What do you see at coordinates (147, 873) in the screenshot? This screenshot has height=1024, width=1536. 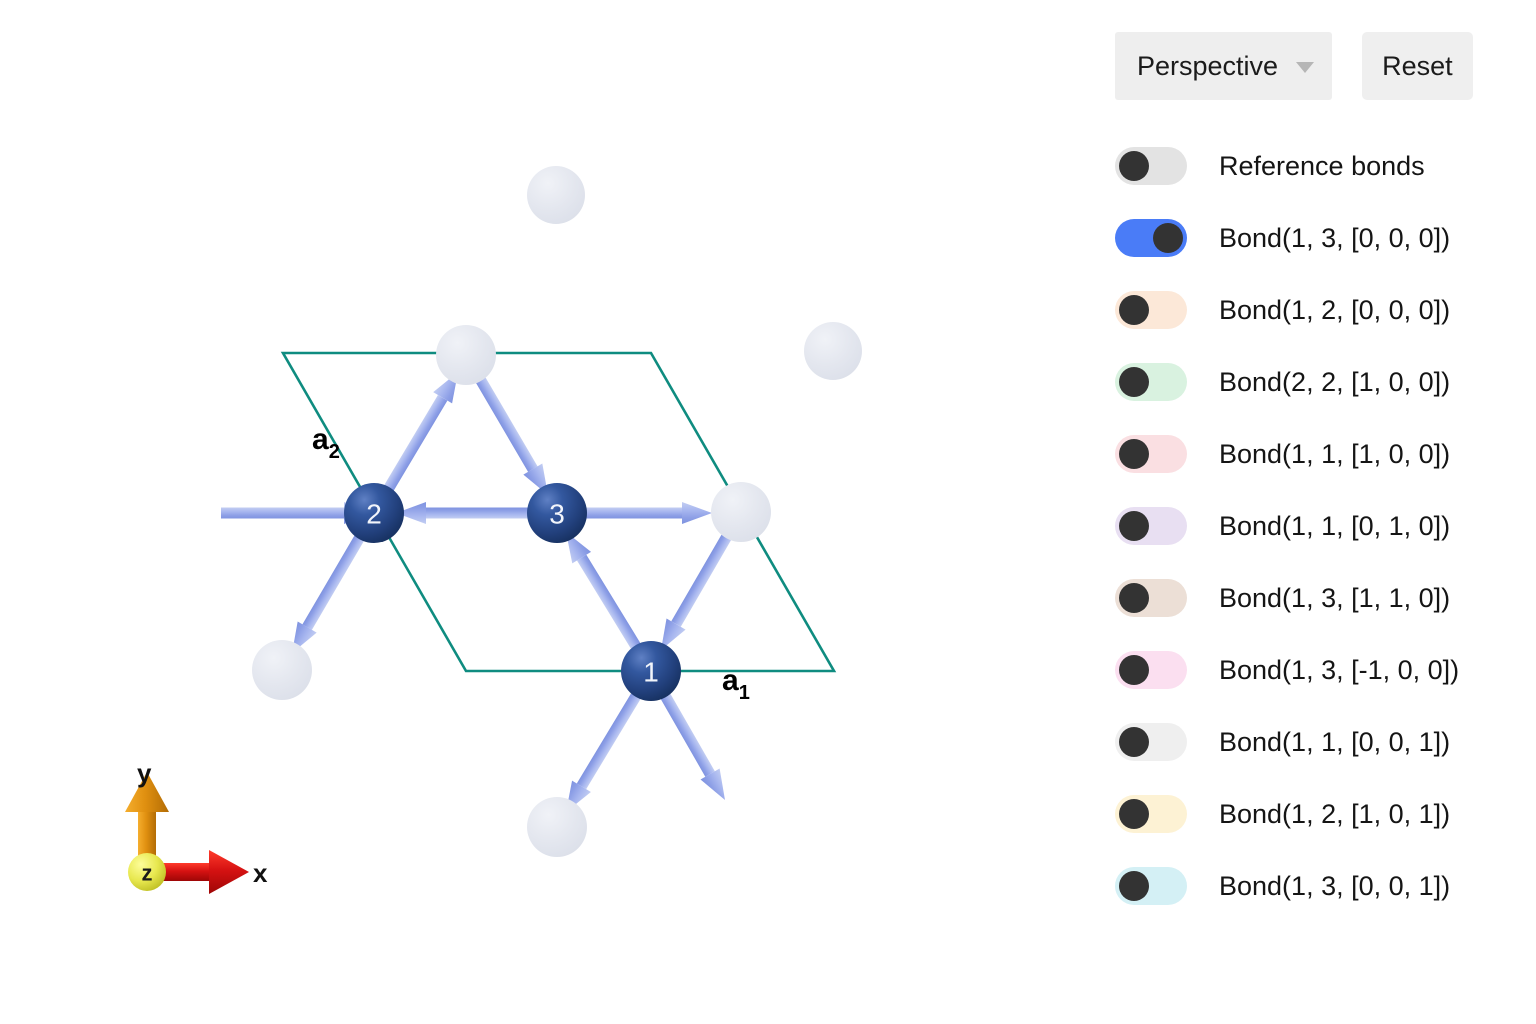 I see `z-axis-label: z` at bounding box center [147, 873].